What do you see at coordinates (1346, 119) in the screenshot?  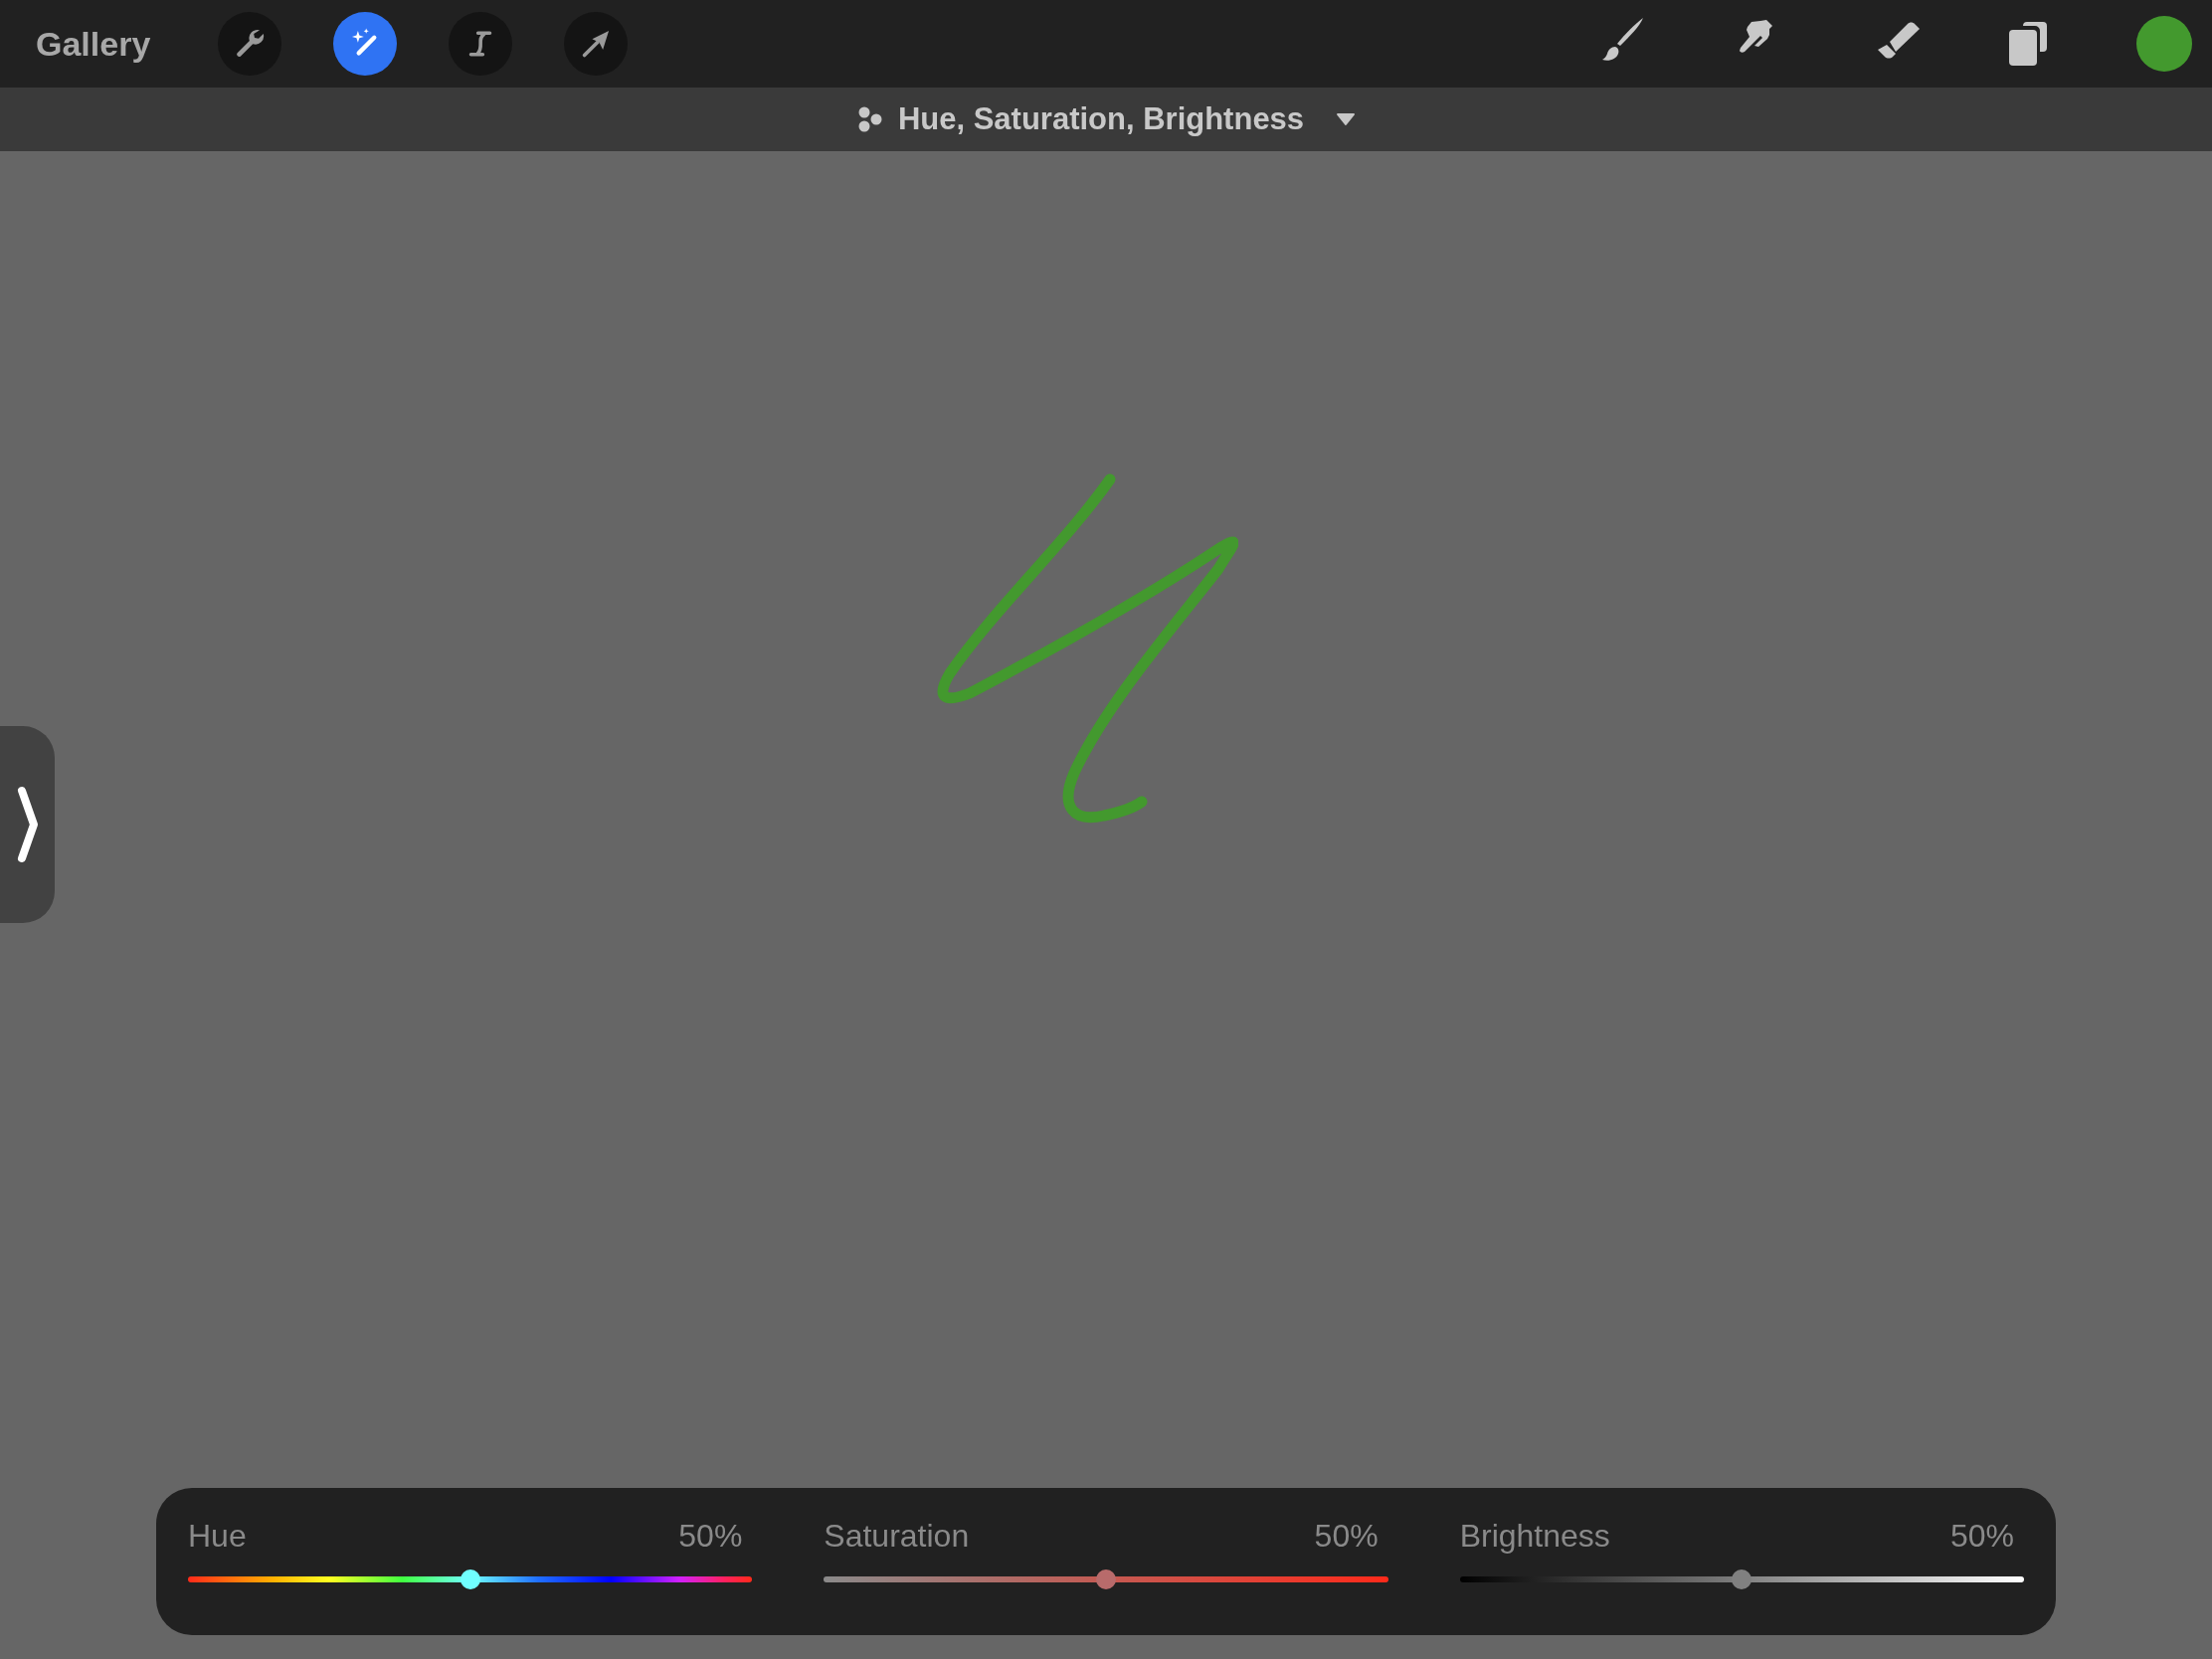 I see `caret-icon` at bounding box center [1346, 119].